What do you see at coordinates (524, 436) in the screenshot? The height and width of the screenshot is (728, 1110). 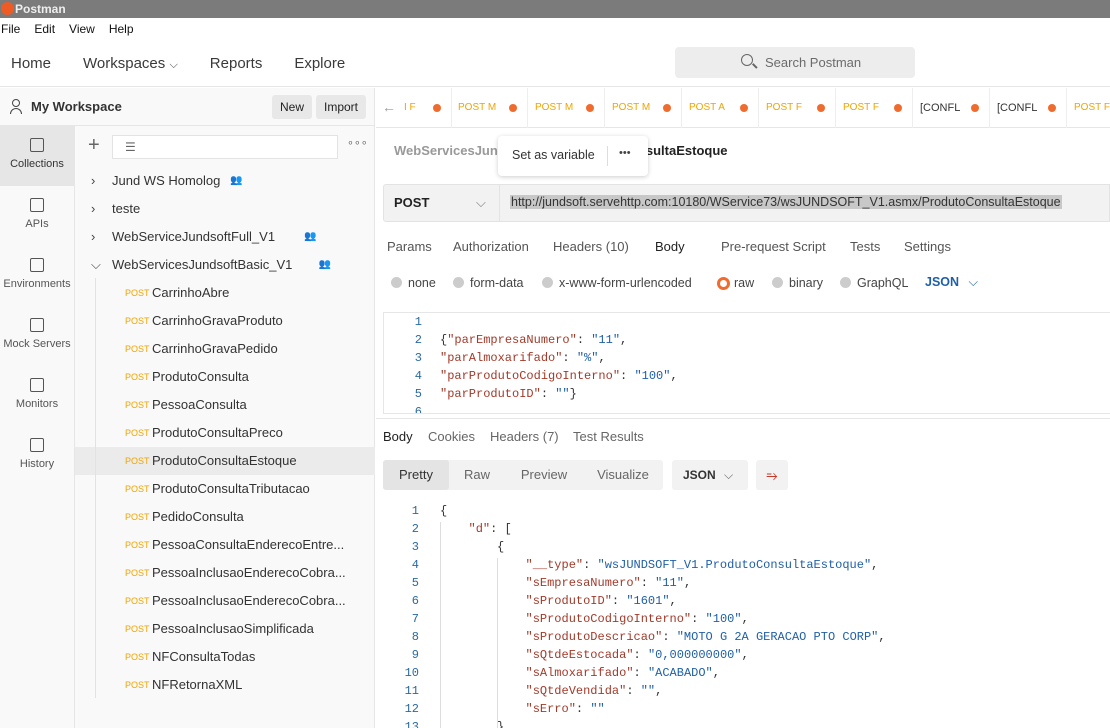 I see `response-tab-headers: Headers (7)` at bounding box center [524, 436].